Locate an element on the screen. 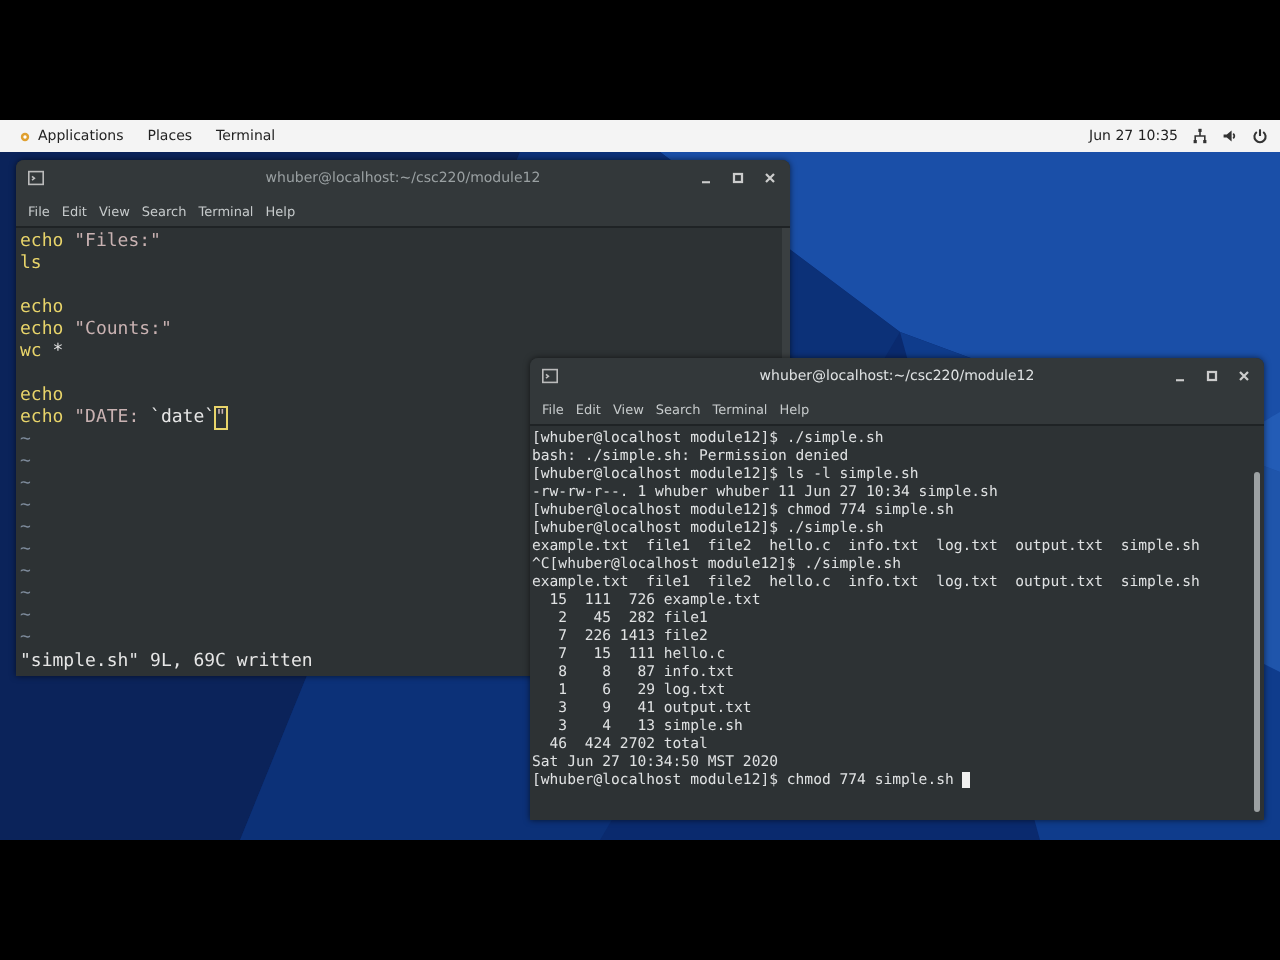 This screenshot has width=1280, height=960. scrollbar is located at coordinates (1257, 642).